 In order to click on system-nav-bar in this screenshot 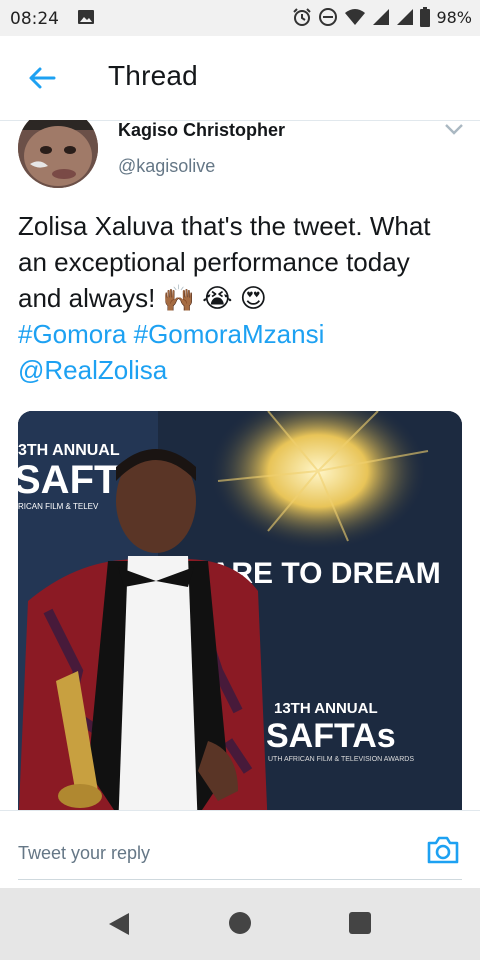, I will do `click(240, 924)`.